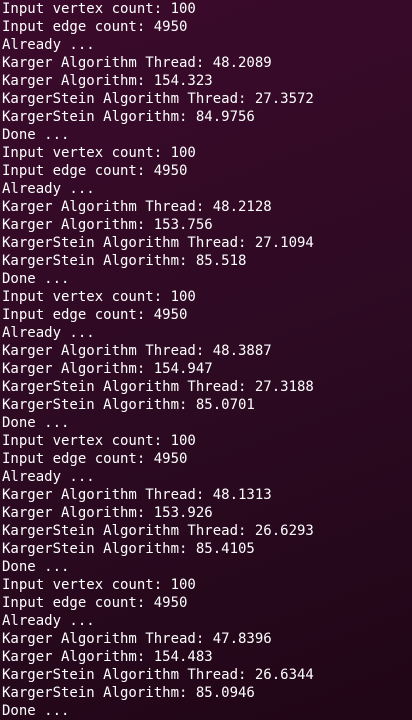 This screenshot has height=720, width=412. I want to click on terminal-line: KargerStein Algorithm Thread: 27.1094, so click(158, 243).